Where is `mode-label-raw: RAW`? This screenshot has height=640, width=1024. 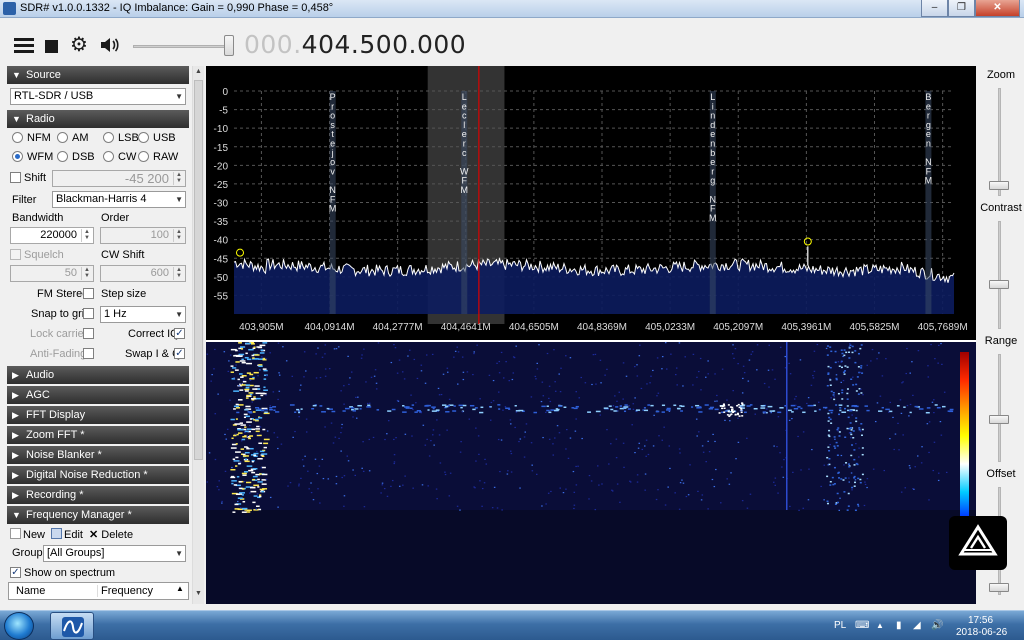
mode-label-raw: RAW is located at coordinates (165, 157).